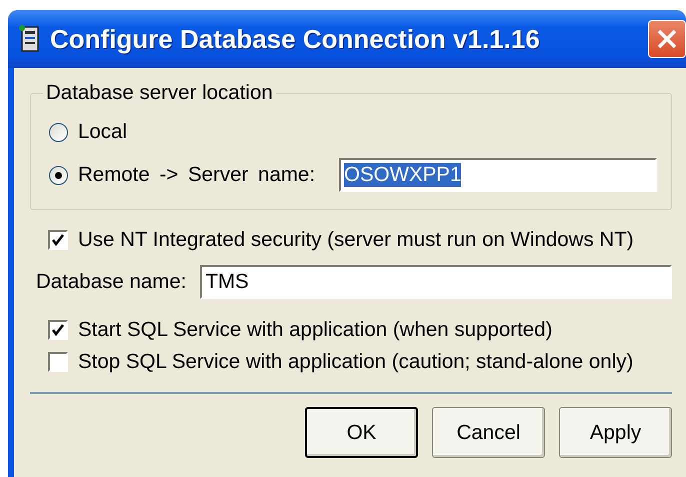  Describe the element at coordinates (111, 282) in the screenshot. I see `field-label: Database name:` at that location.